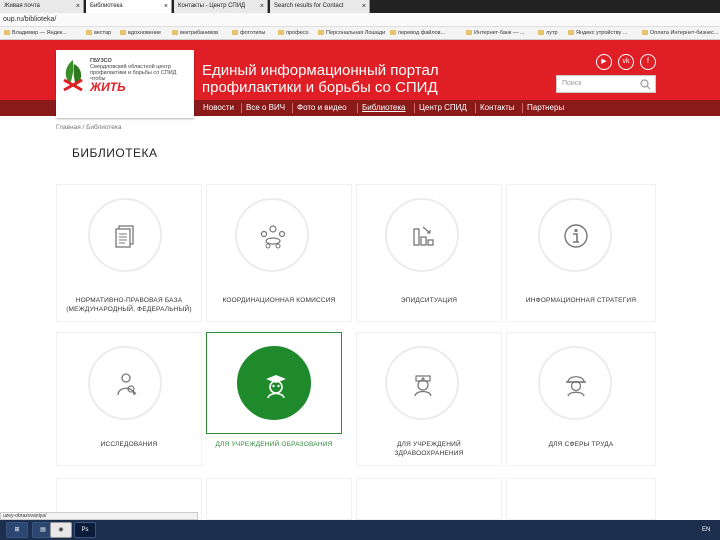 The height and width of the screenshot is (540, 720). What do you see at coordinates (360, 20) in the screenshot?
I see `address-bar: oup.ru/biblioteka/` at bounding box center [360, 20].